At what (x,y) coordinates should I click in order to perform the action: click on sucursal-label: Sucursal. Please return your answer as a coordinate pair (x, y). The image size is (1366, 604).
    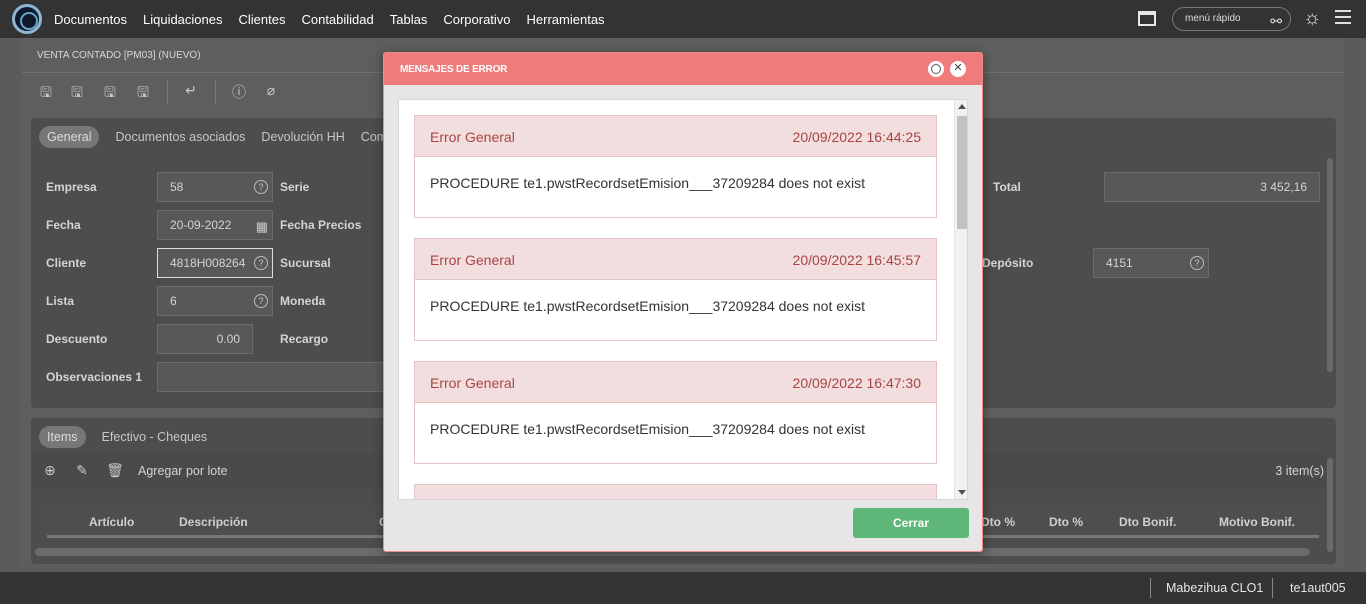
    Looking at the image, I should click on (305, 263).